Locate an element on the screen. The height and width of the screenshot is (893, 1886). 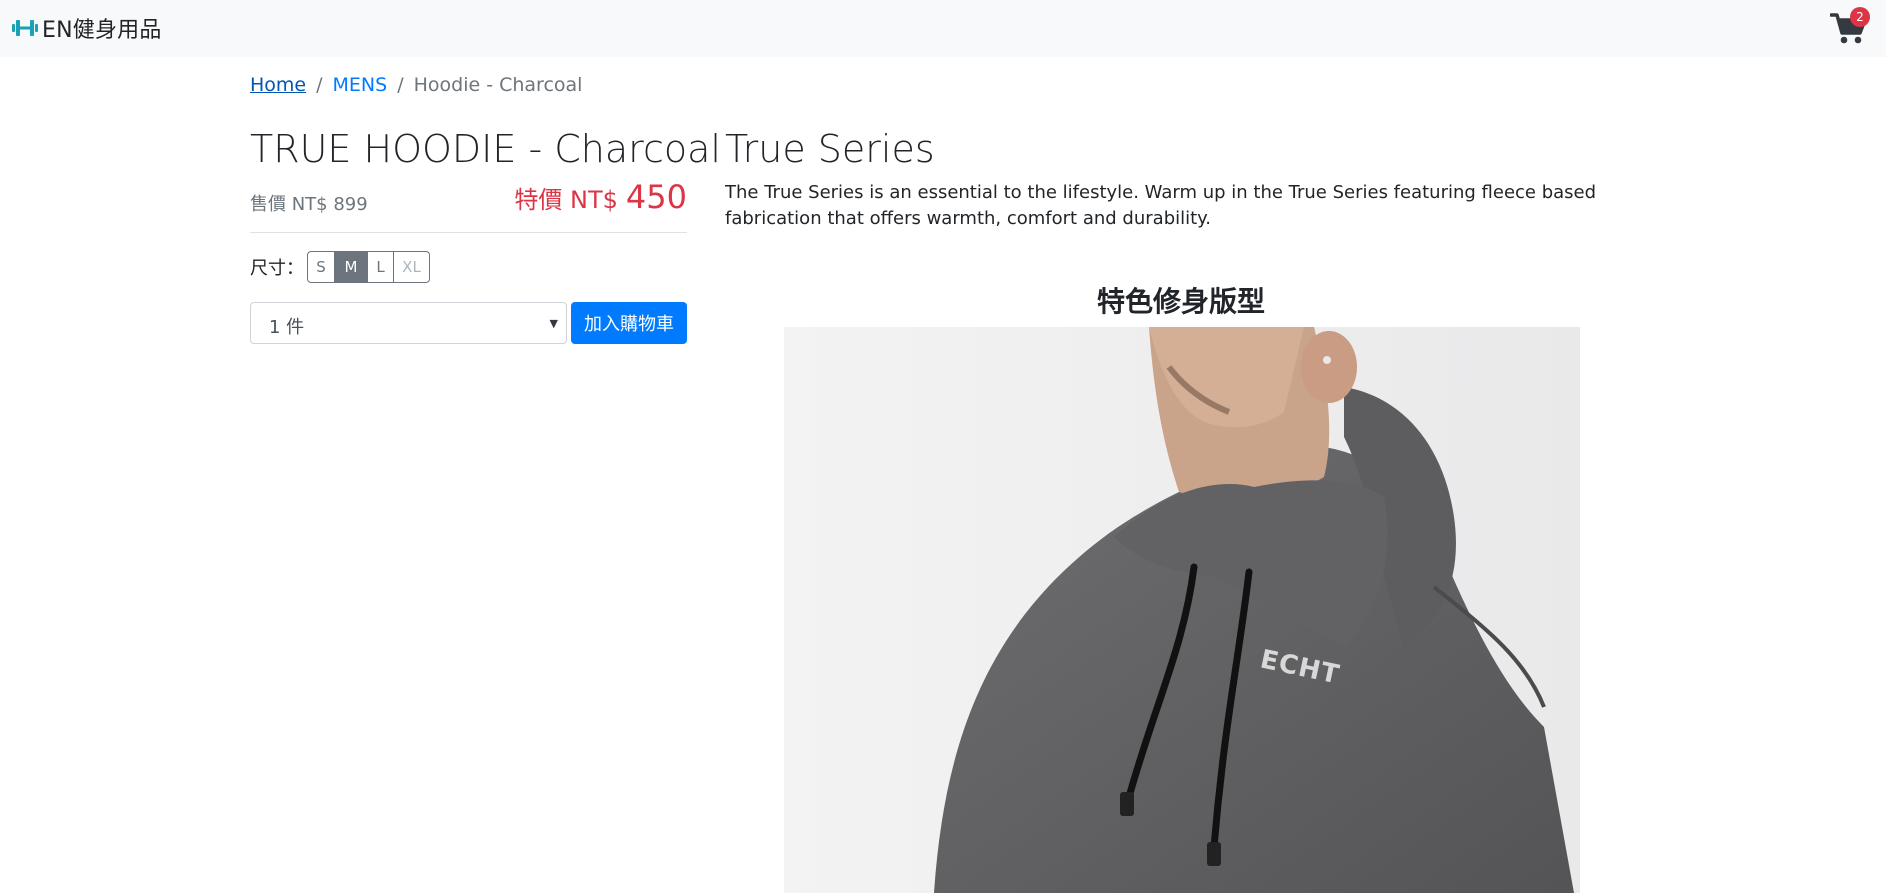
series-title: True Series is located at coordinates (830, 149).